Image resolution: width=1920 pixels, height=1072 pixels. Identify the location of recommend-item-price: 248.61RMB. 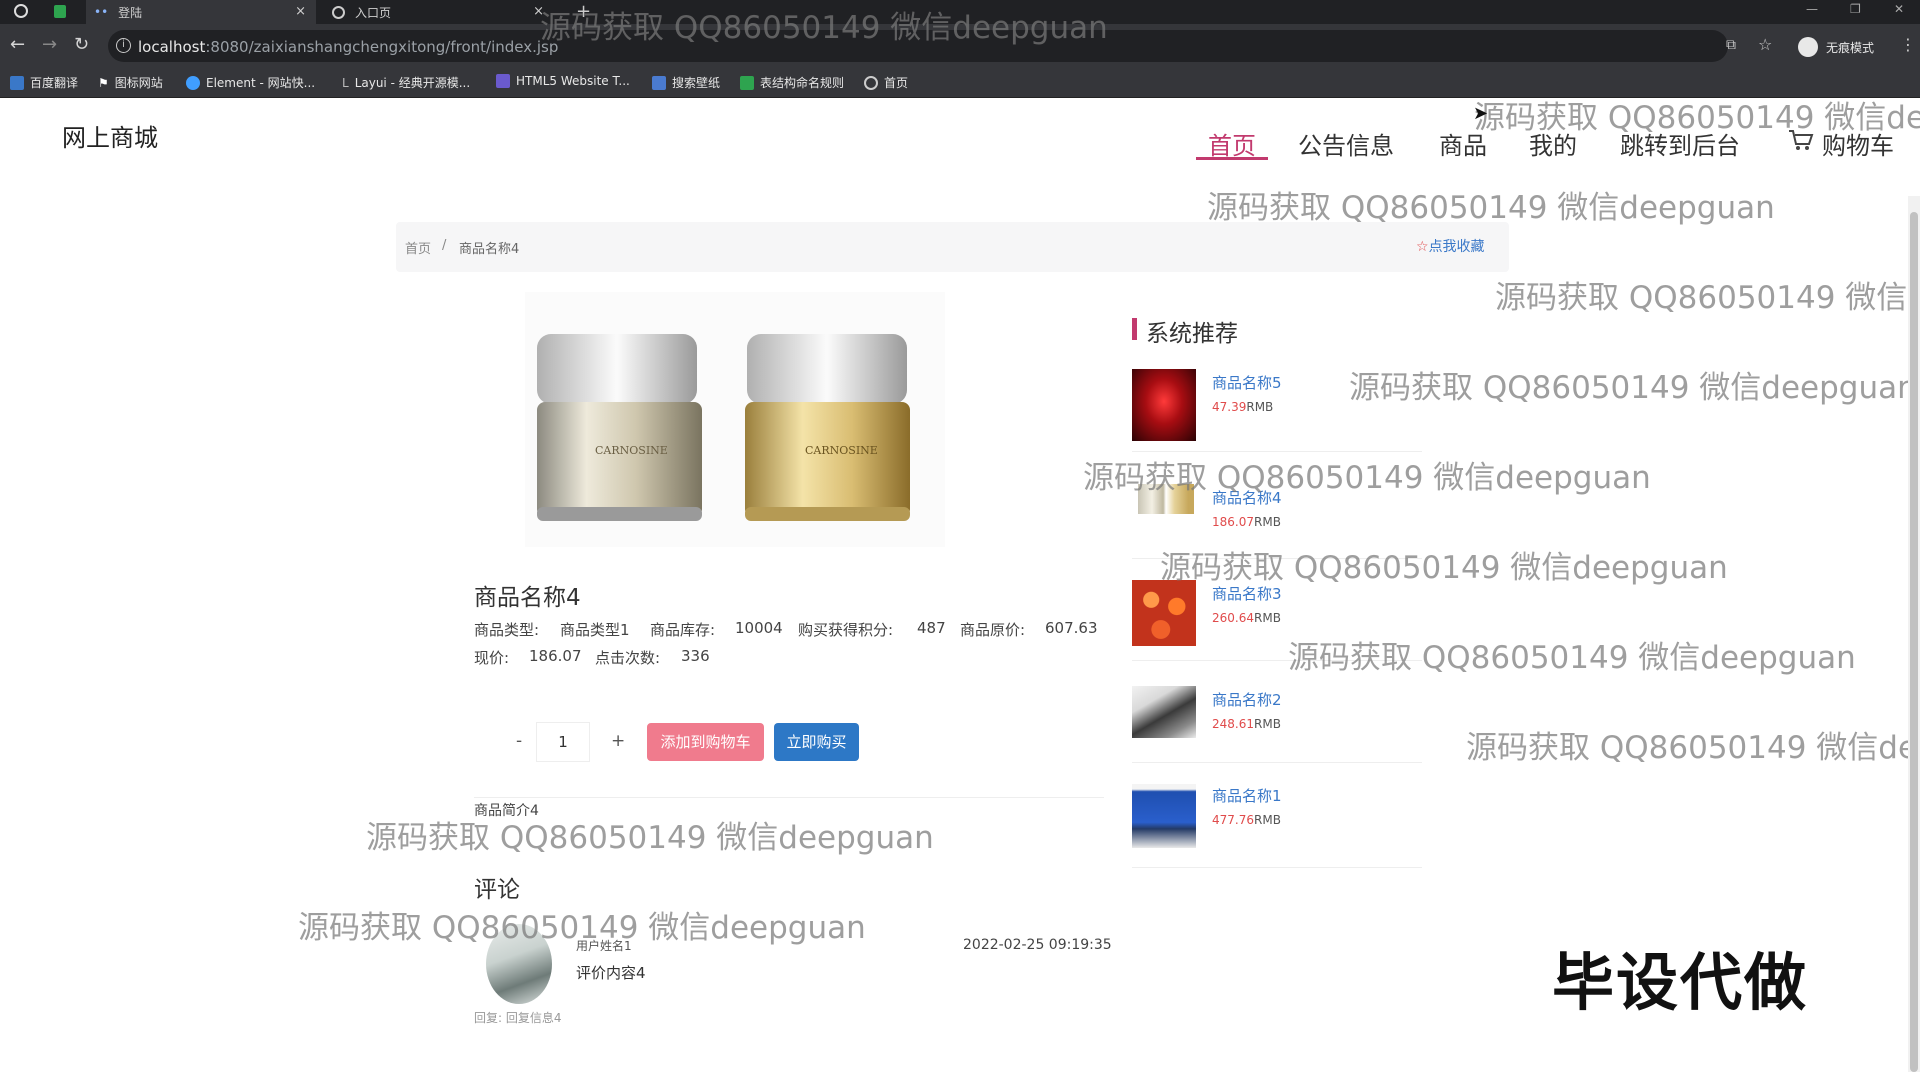
(1246, 724).